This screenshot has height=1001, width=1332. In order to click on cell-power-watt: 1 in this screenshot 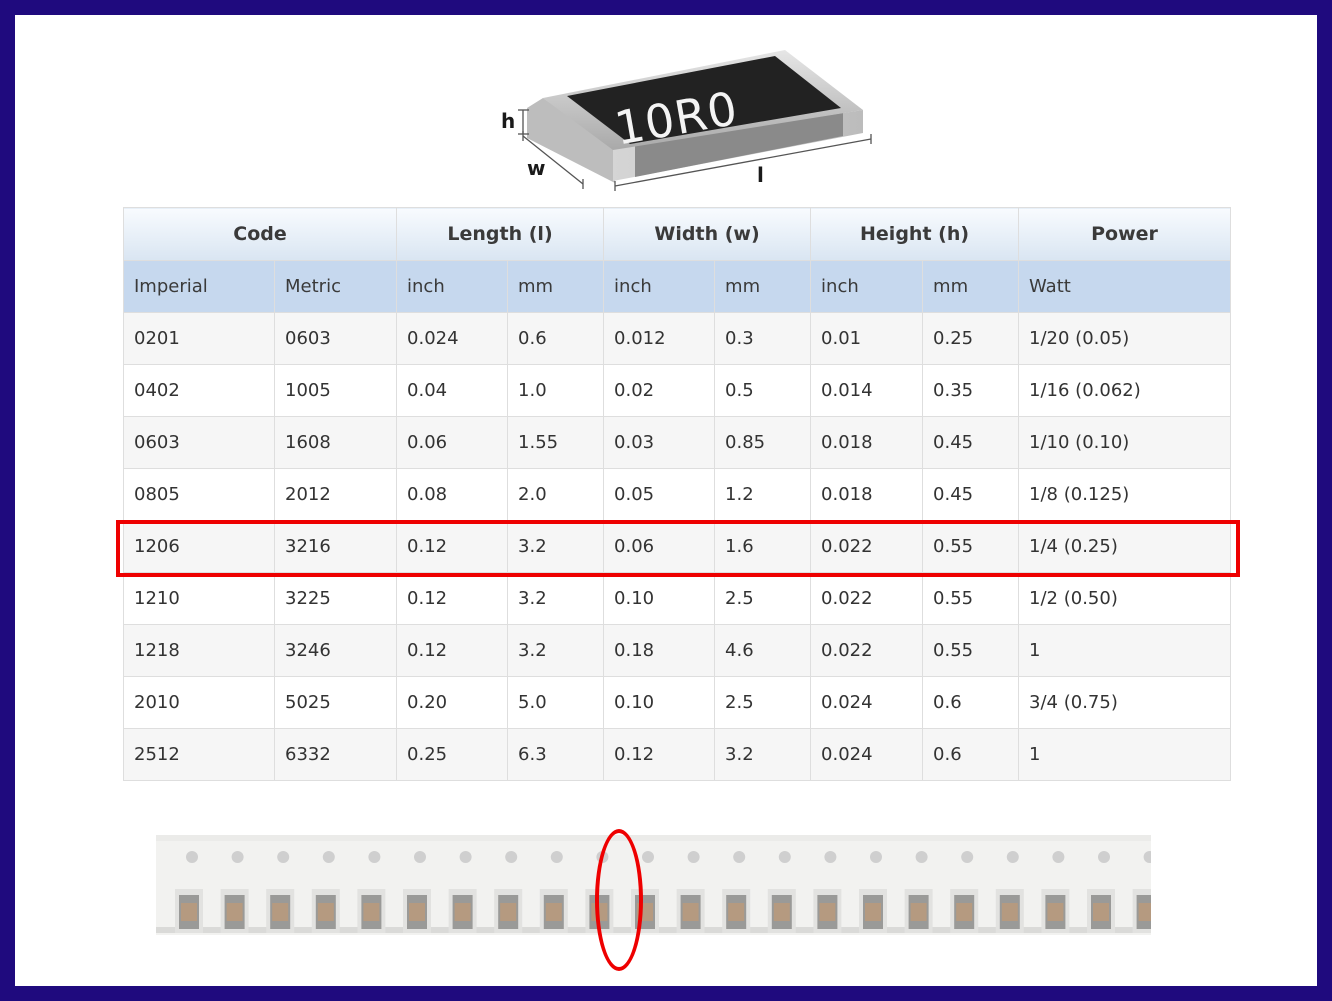, I will do `click(1125, 650)`.